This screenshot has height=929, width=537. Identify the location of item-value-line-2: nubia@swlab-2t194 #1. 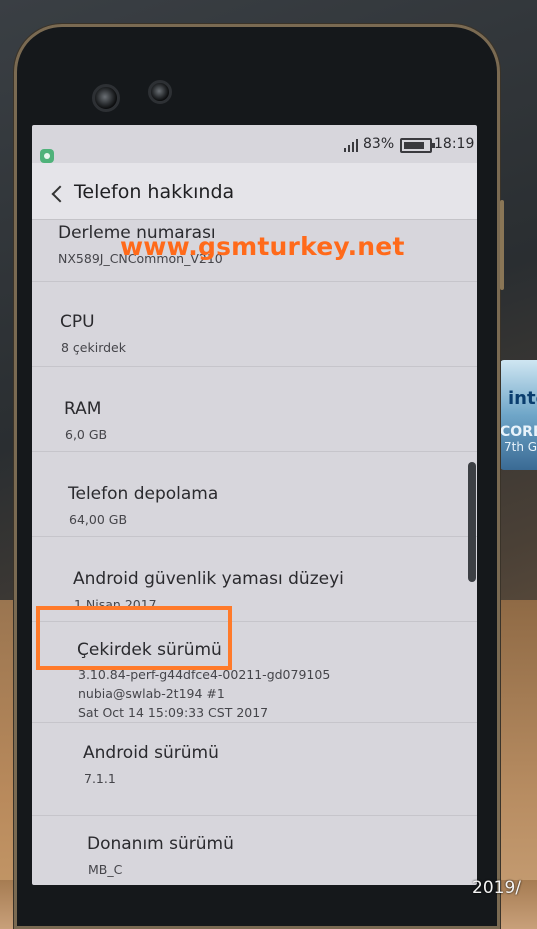
(151, 693).